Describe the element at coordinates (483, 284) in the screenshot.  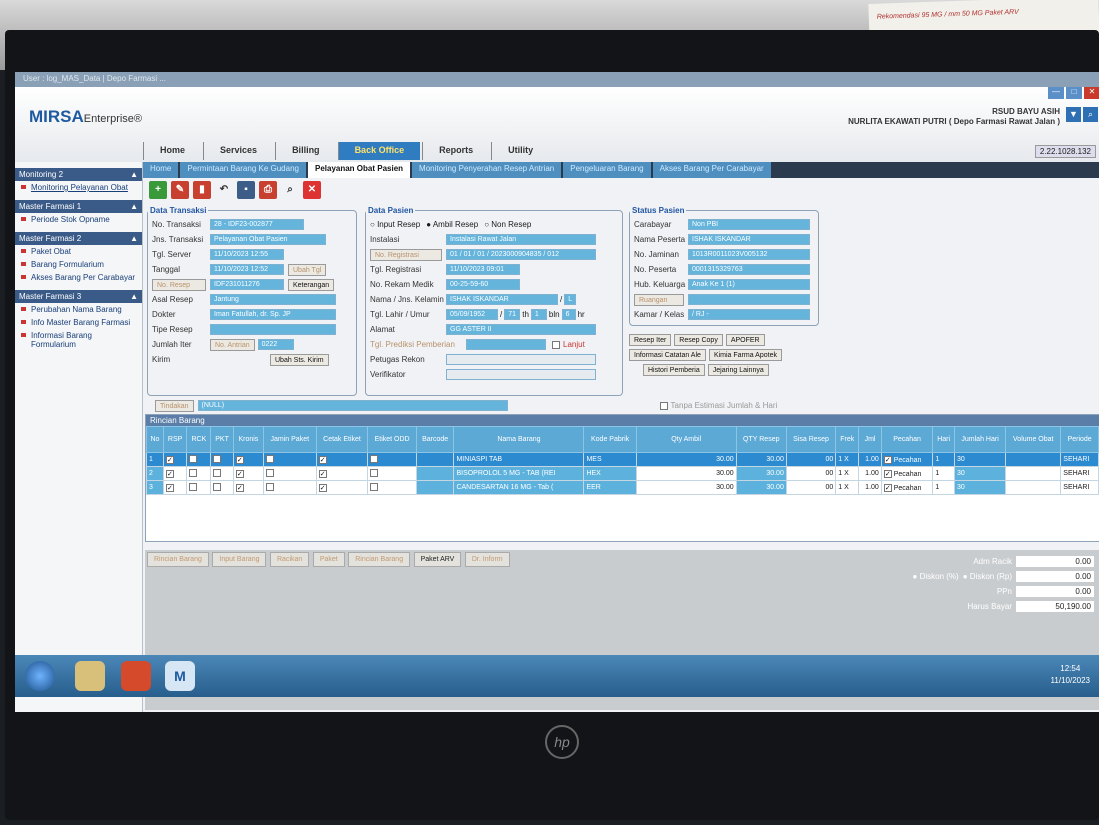
I see `no-rekam-field: 00-25-59-60` at that location.